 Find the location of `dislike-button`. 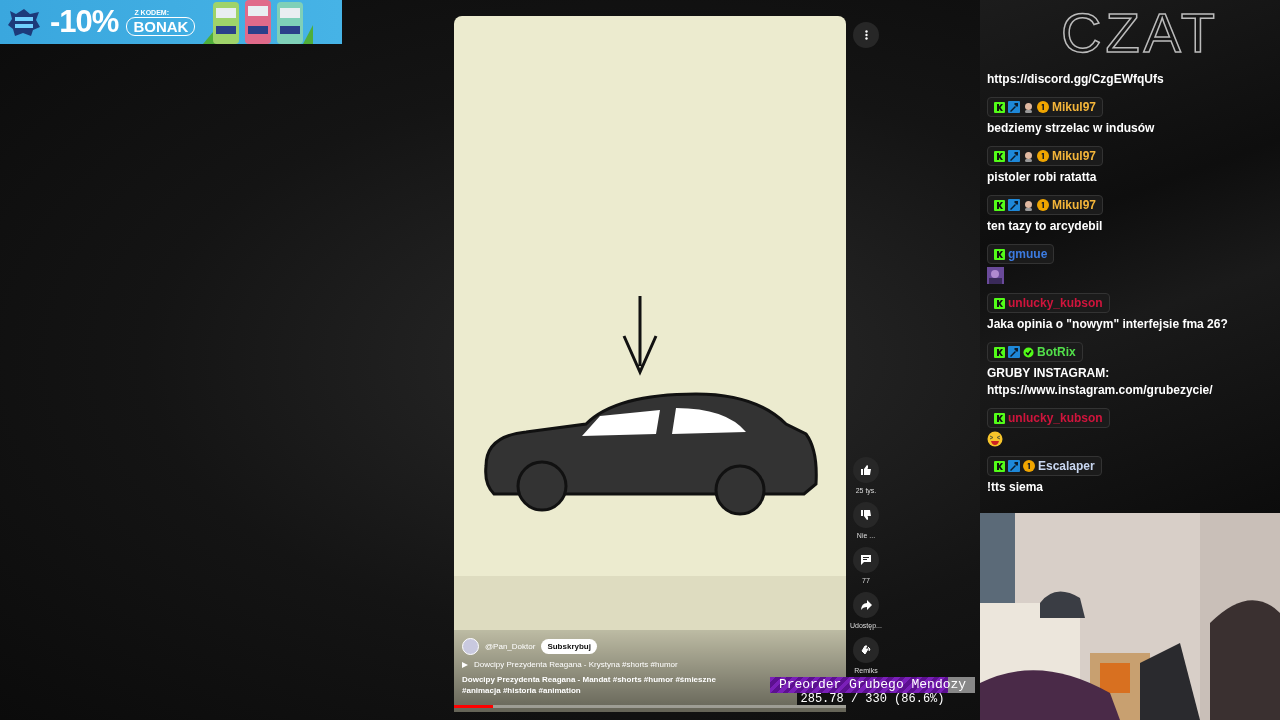

dislike-button is located at coordinates (866, 515).